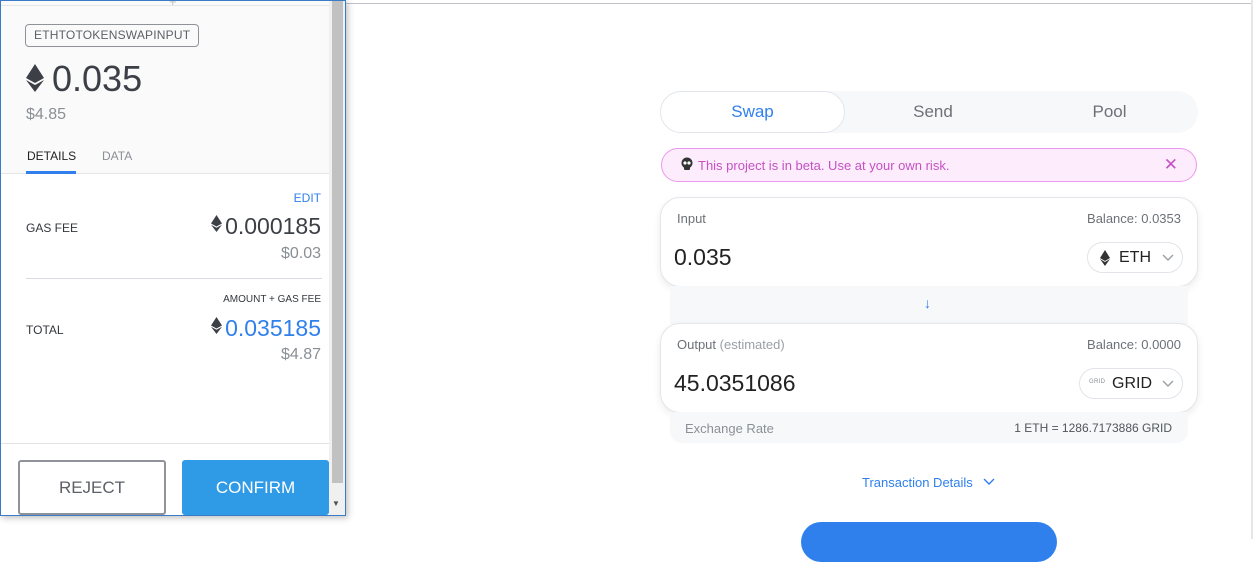 The width and height of the screenshot is (1253, 562). I want to click on confirm-button: CONFIRM, so click(255, 487).